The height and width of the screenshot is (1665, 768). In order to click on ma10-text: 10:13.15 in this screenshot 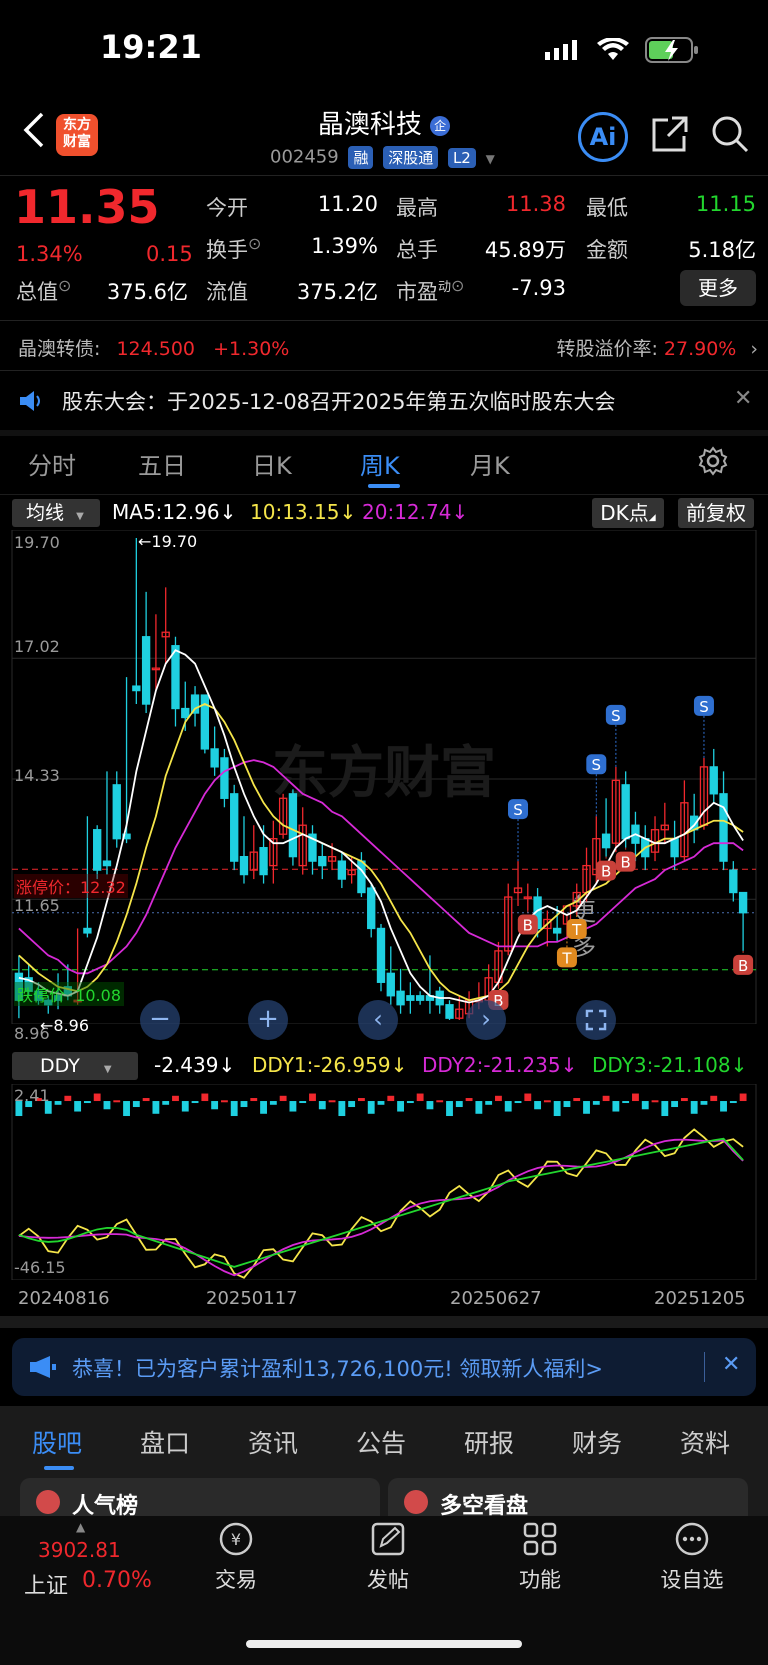, I will do `click(295, 512)`.